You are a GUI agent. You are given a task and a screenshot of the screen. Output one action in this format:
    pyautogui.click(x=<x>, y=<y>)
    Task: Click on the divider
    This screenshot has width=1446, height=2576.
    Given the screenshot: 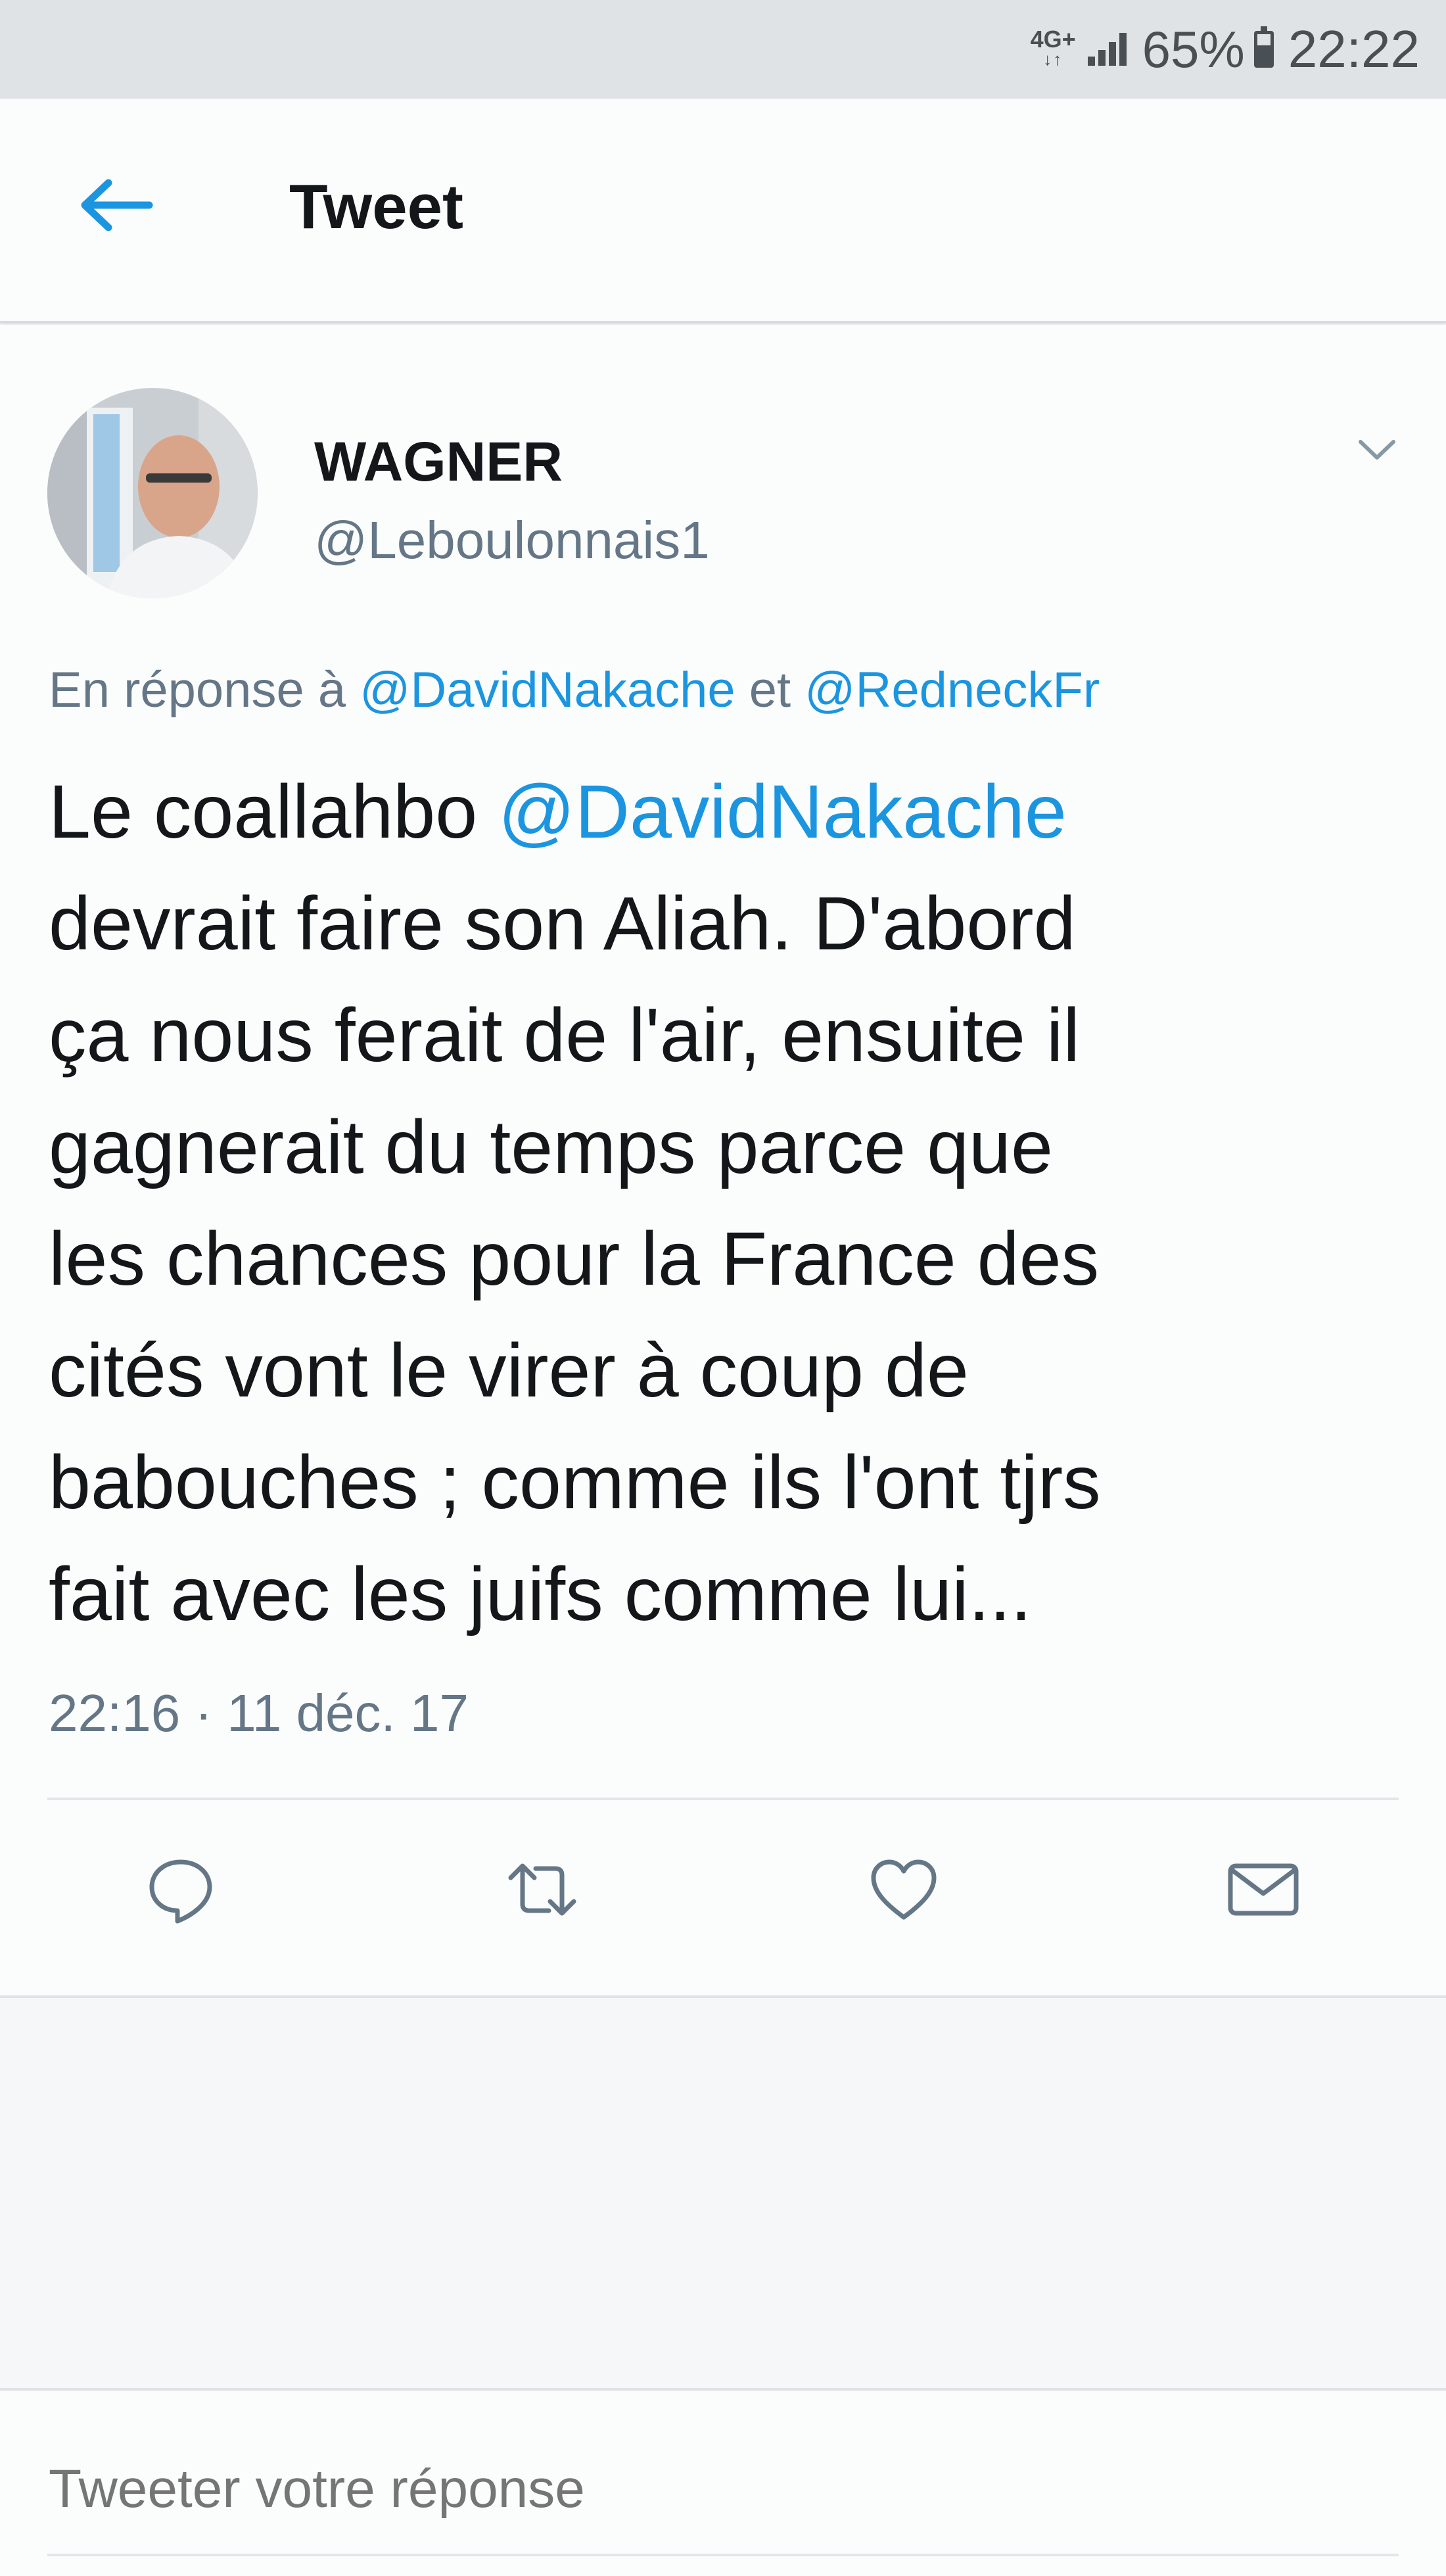 What is the action you would take?
    pyautogui.click(x=723, y=1799)
    